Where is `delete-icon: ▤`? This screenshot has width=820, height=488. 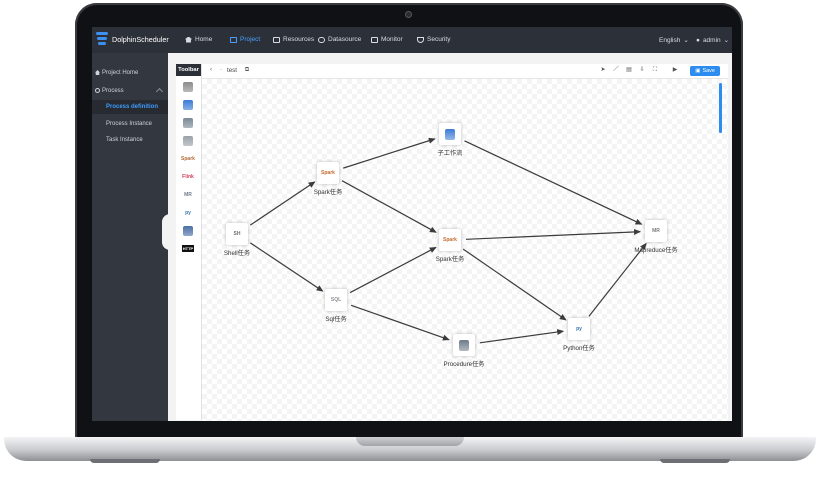 delete-icon: ▤ is located at coordinates (629, 70).